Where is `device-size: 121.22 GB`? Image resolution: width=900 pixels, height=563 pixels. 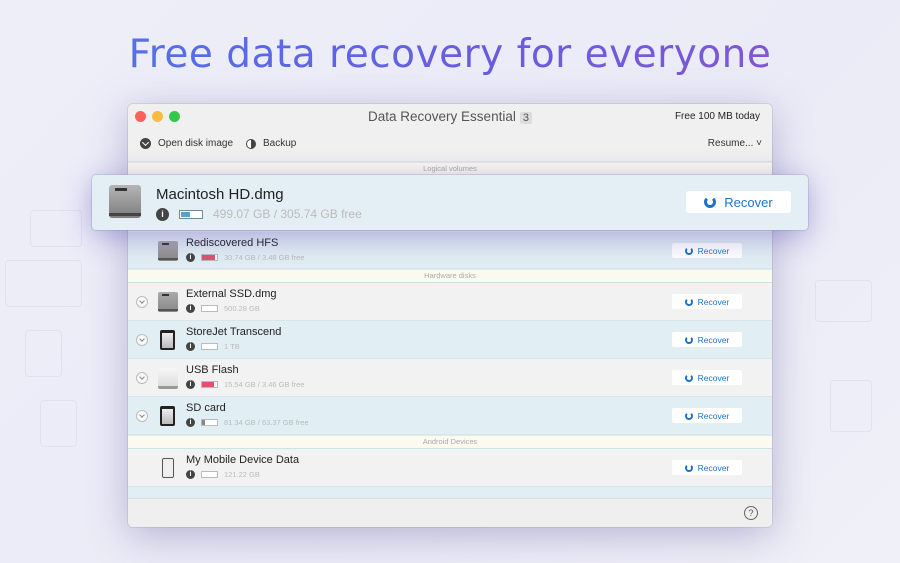 device-size: 121.22 GB is located at coordinates (242, 474).